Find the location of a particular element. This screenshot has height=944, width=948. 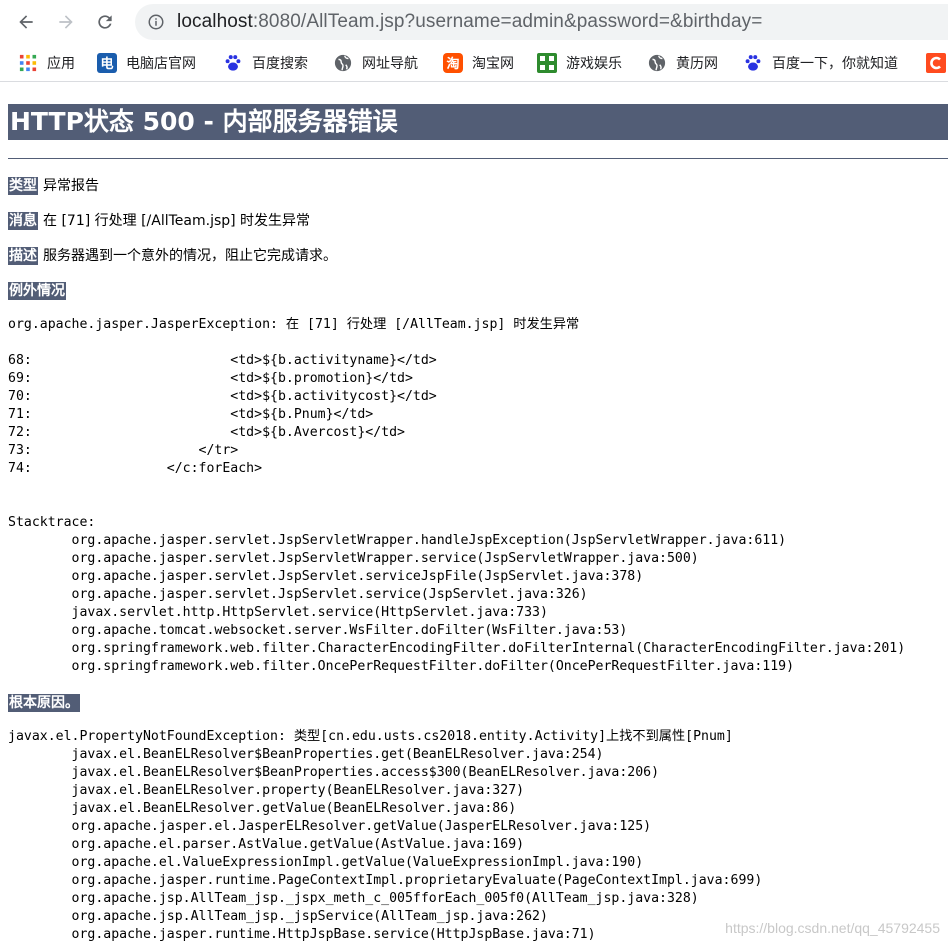

bookmark-label: 电脑店官网 is located at coordinates (161, 64).